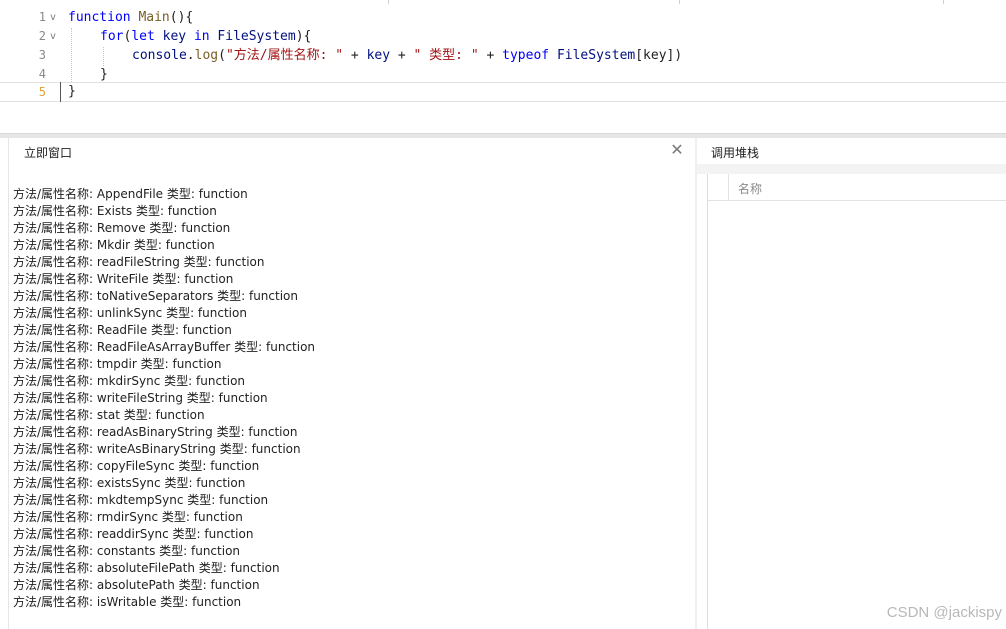 This screenshot has width=1006, height=629. Describe the element at coordinates (146, 568) in the screenshot. I see `output-line: 方法/属性名称: absoluteFilePath 类型: function` at that location.